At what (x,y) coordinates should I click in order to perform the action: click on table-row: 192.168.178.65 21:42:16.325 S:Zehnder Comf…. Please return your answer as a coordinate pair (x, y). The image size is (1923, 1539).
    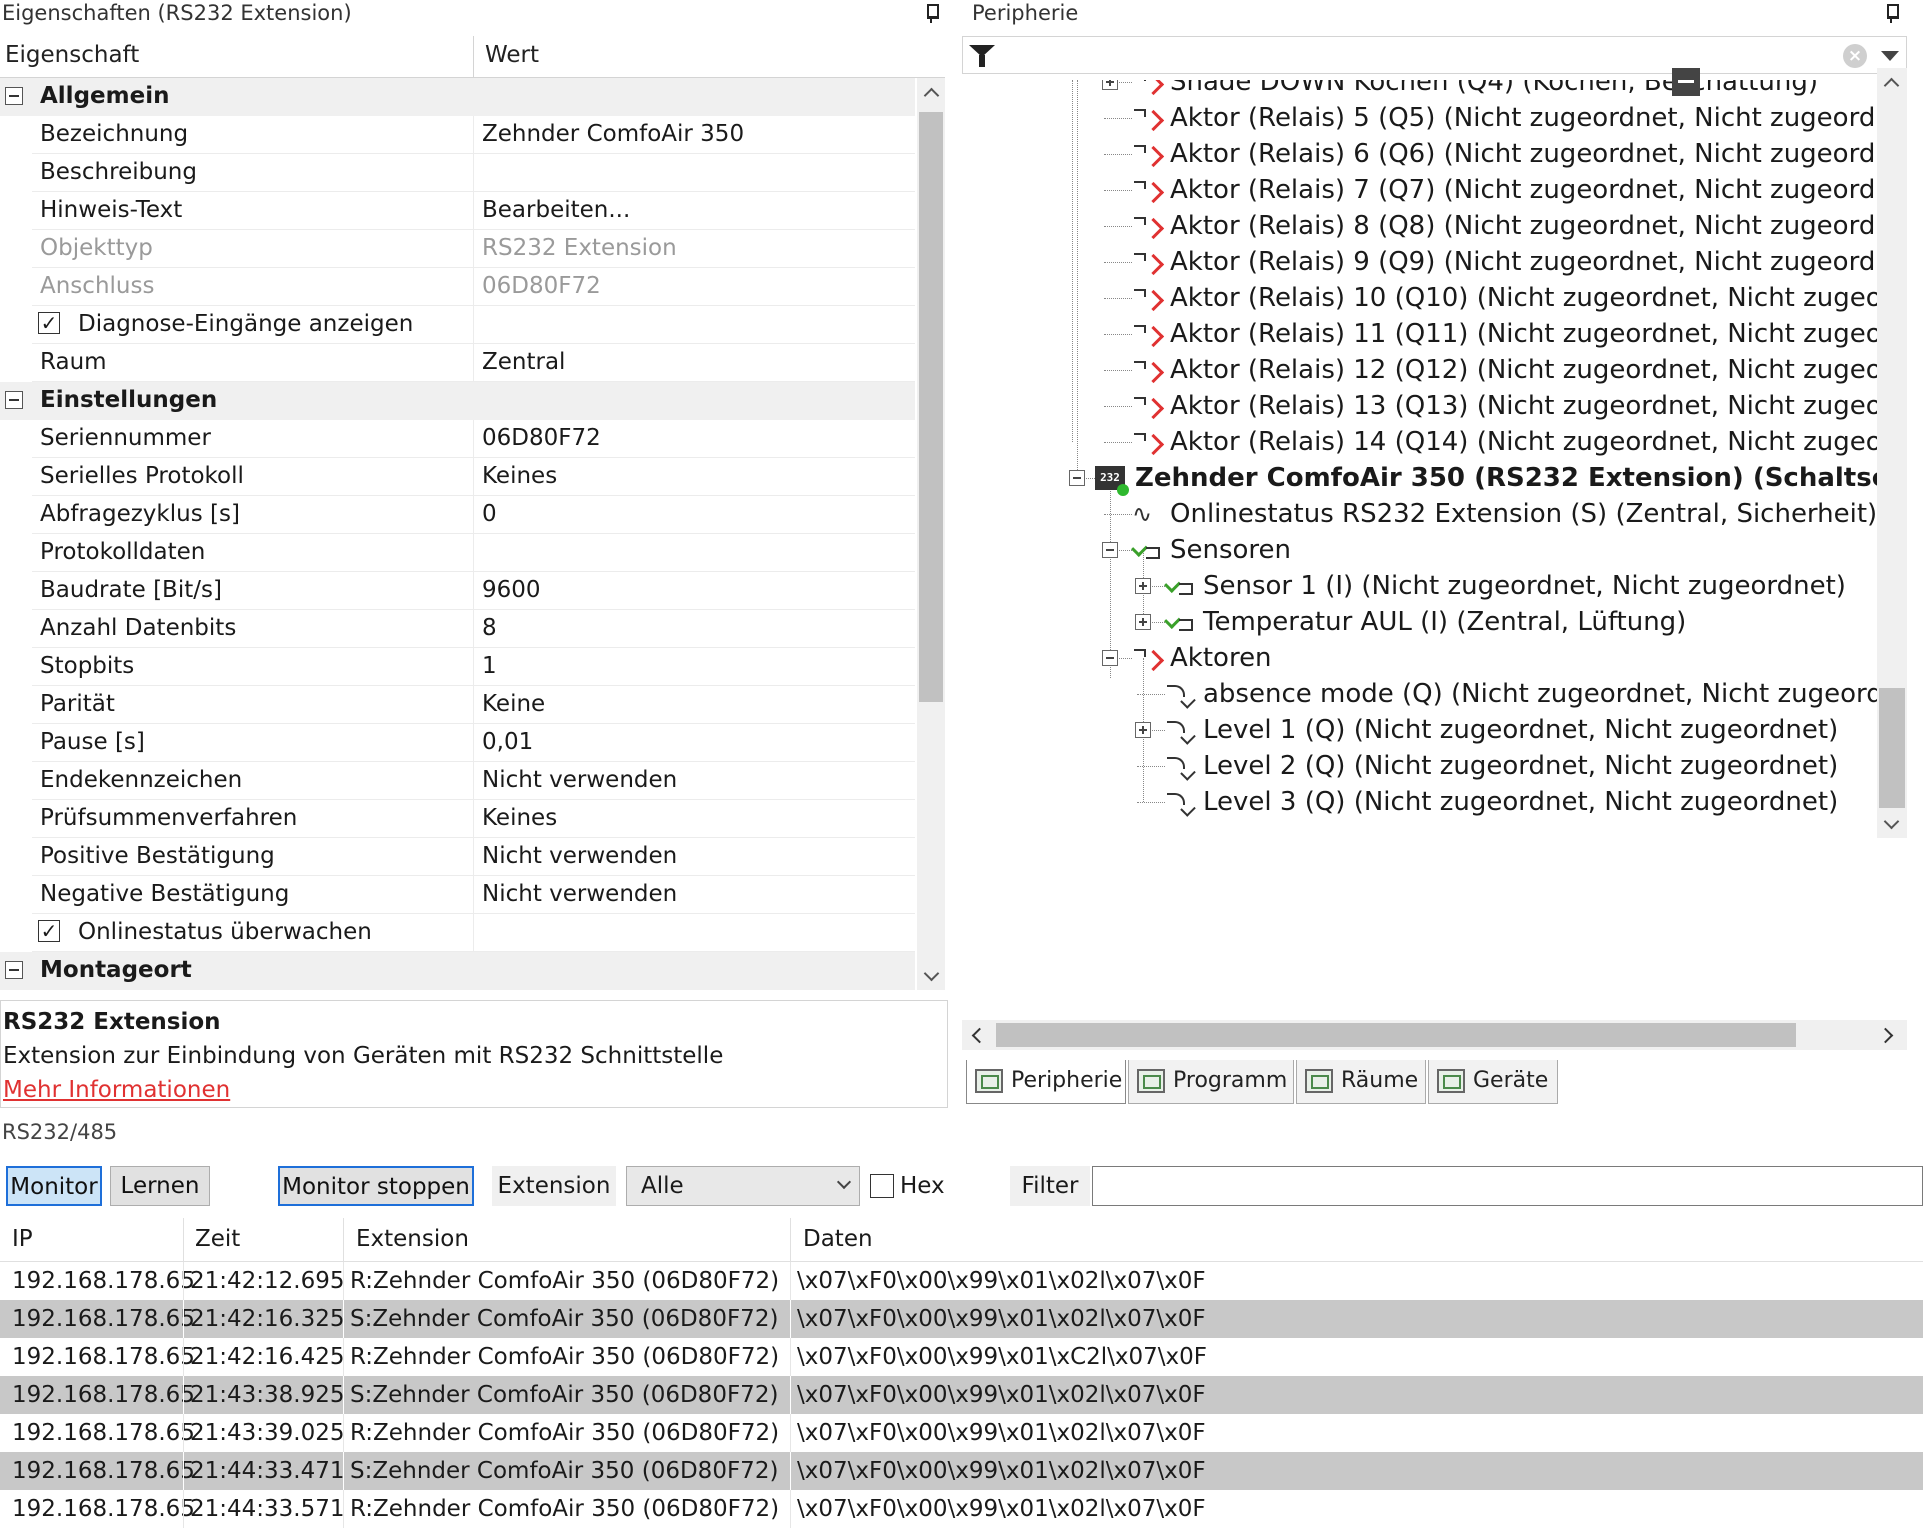
    Looking at the image, I should click on (961, 1319).